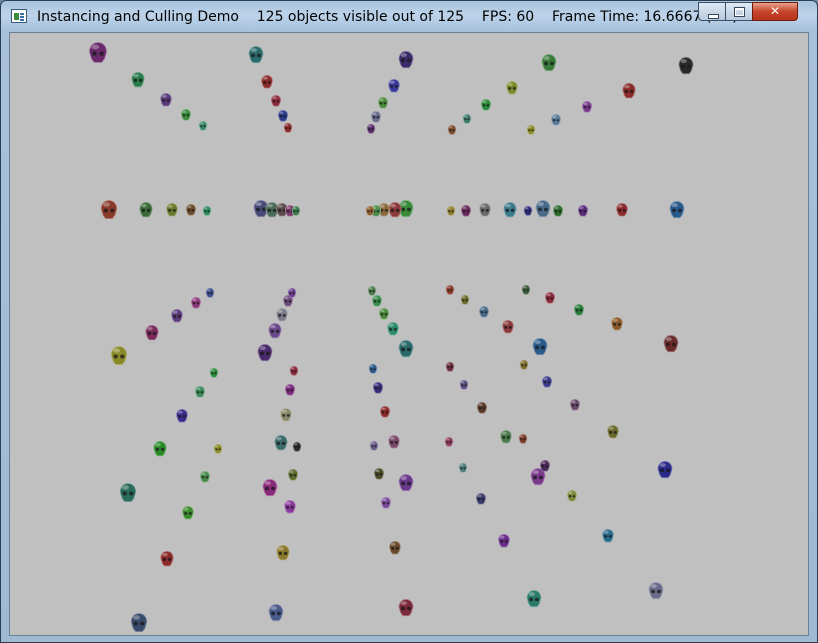 The width and height of the screenshot is (818, 643). I want to click on minimize-button, so click(712, 11).